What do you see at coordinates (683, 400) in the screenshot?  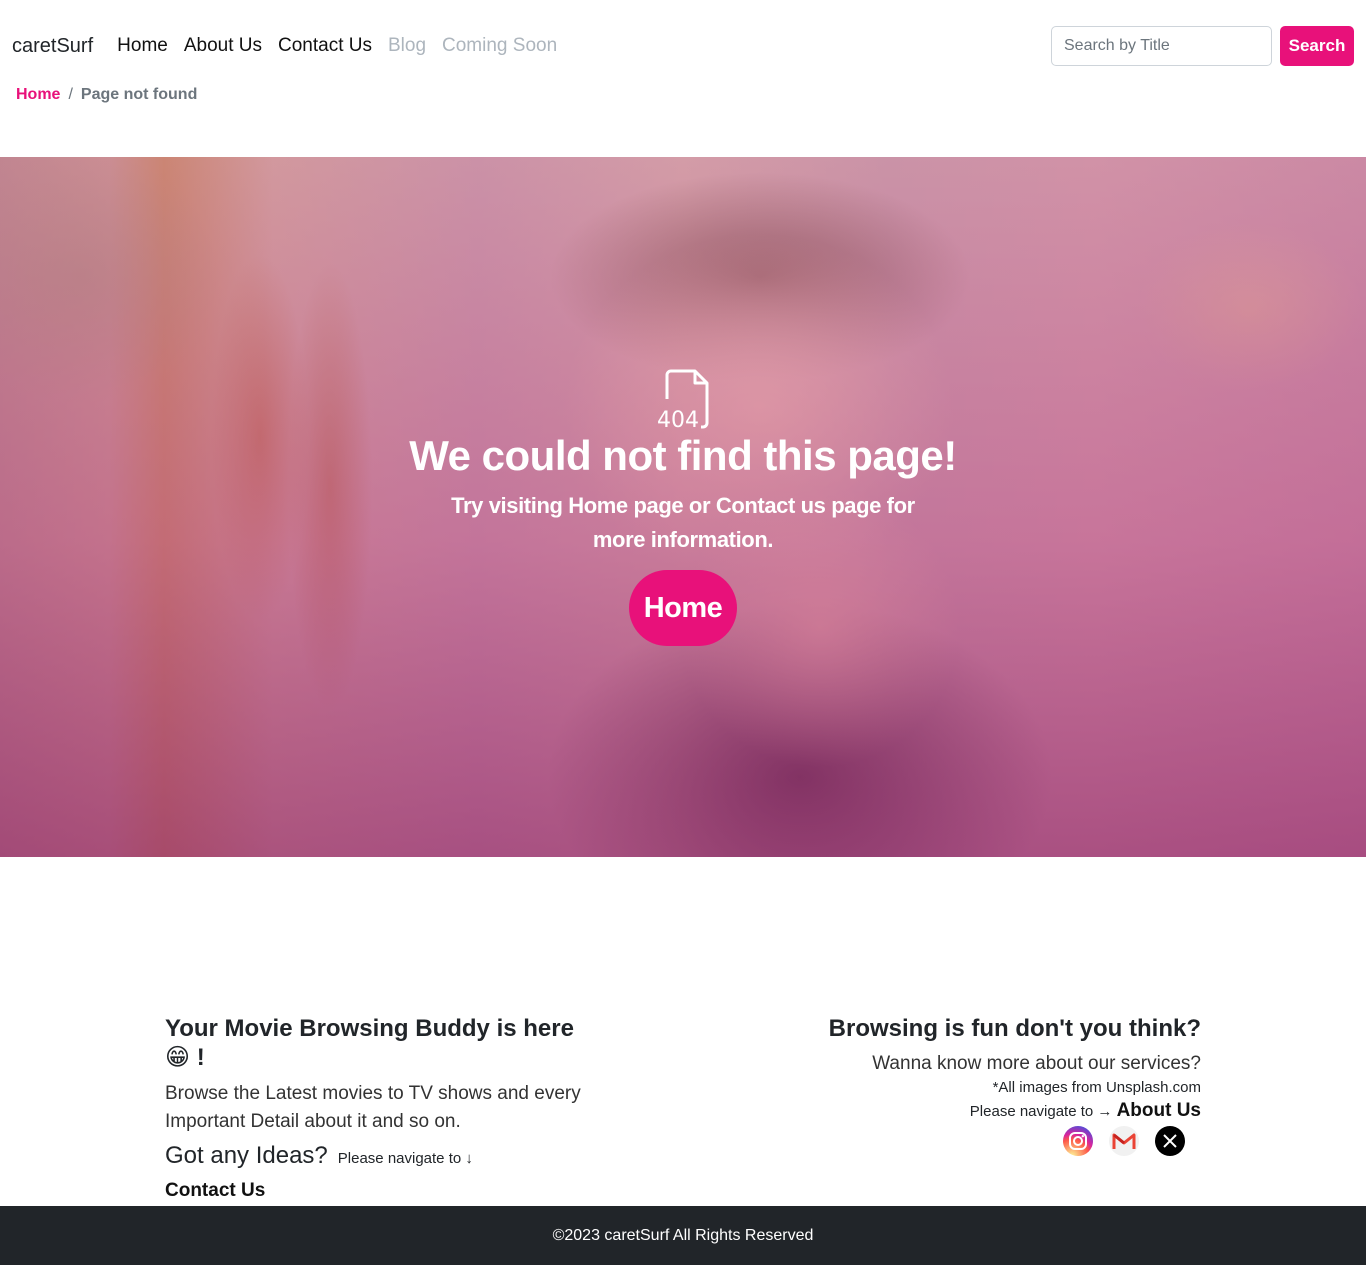 I see `file-404-icon: 404` at bounding box center [683, 400].